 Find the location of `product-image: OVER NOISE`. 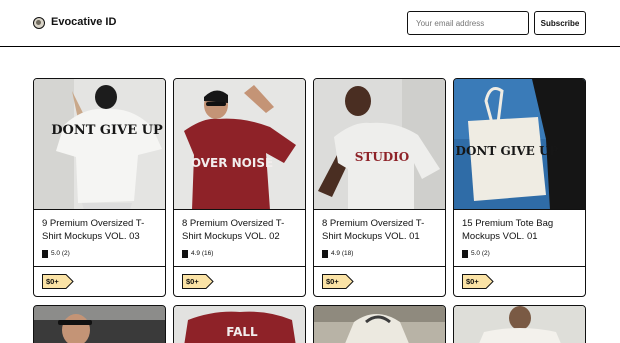

product-image: OVER NOISE is located at coordinates (239, 144).